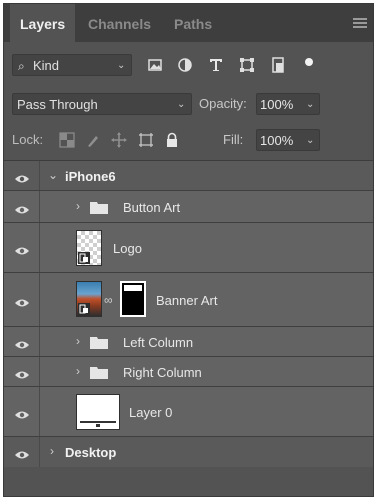  What do you see at coordinates (193, 23) in the screenshot?
I see `tab-paths: Paths` at bounding box center [193, 23].